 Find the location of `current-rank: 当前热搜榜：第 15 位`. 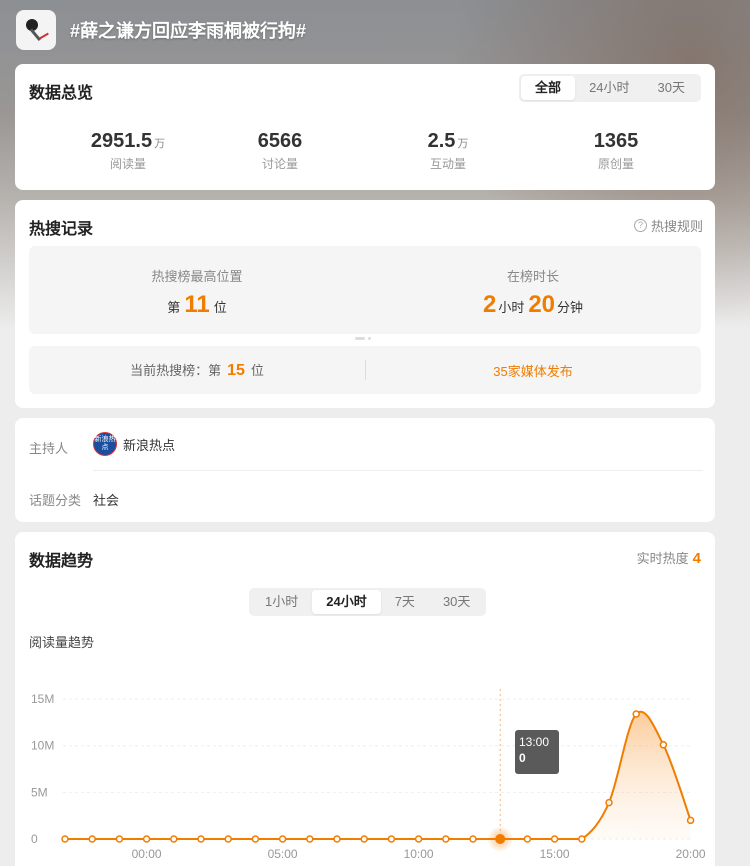

current-rank: 当前热搜榜：第 15 位 is located at coordinates (197, 370).